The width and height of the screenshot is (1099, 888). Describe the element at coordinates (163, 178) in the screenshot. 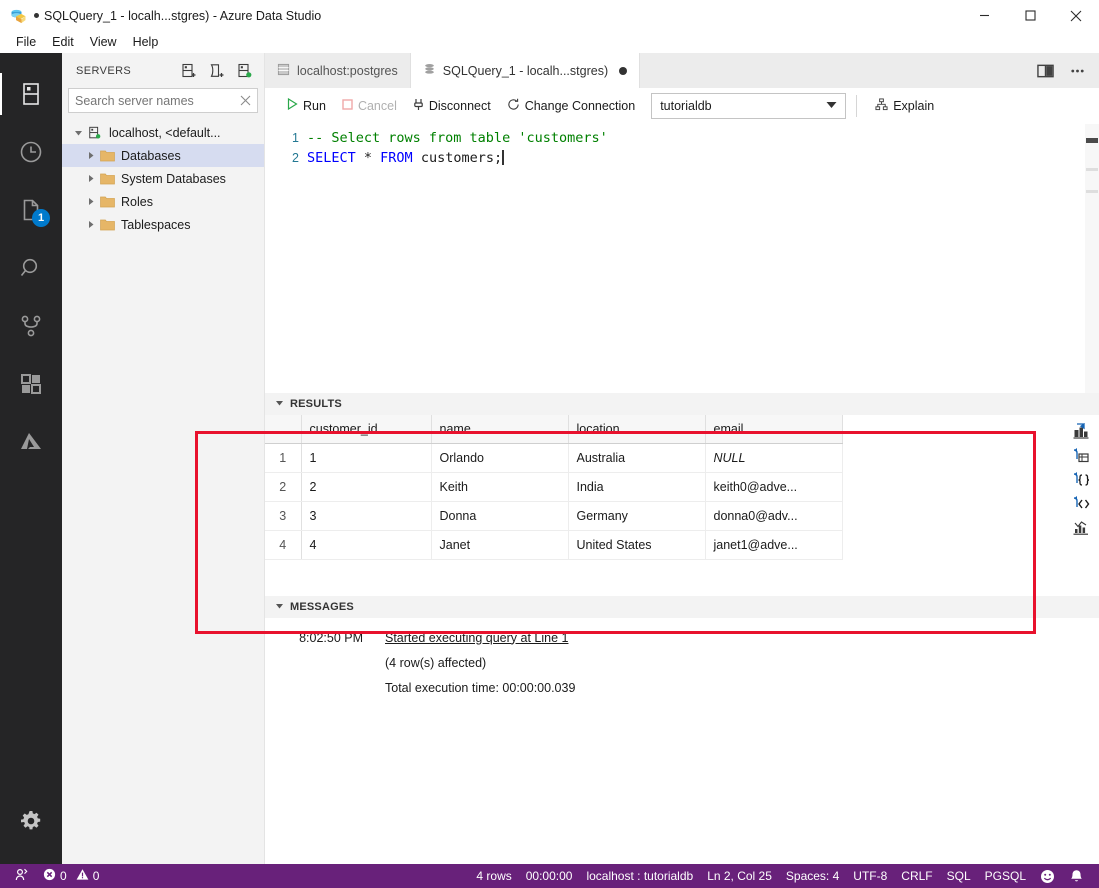

I see `tree-item-system-databases: System Databases` at that location.